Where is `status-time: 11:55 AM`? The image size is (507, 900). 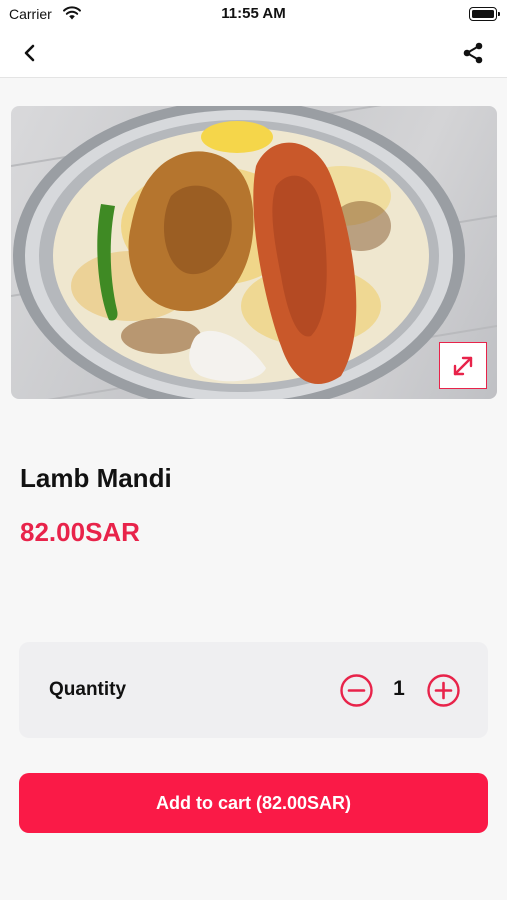 status-time: 11:55 AM is located at coordinates (253, 13).